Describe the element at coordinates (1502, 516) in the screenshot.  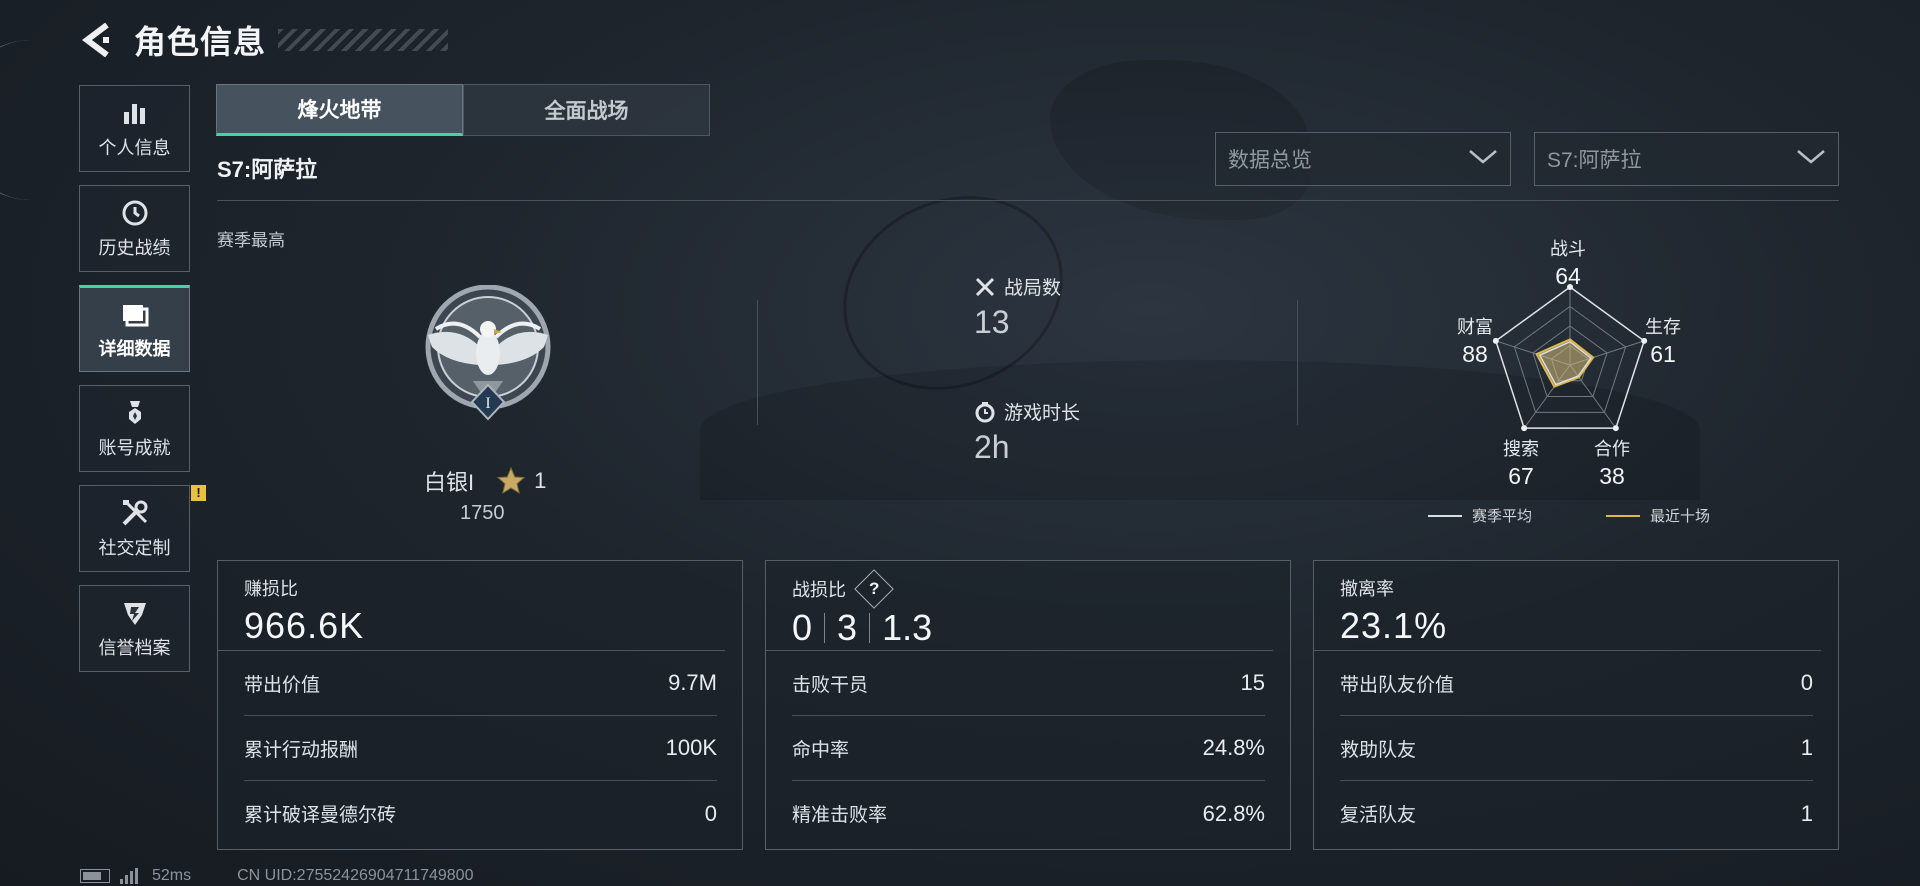
I see `legend-label: 赛季平均` at that location.